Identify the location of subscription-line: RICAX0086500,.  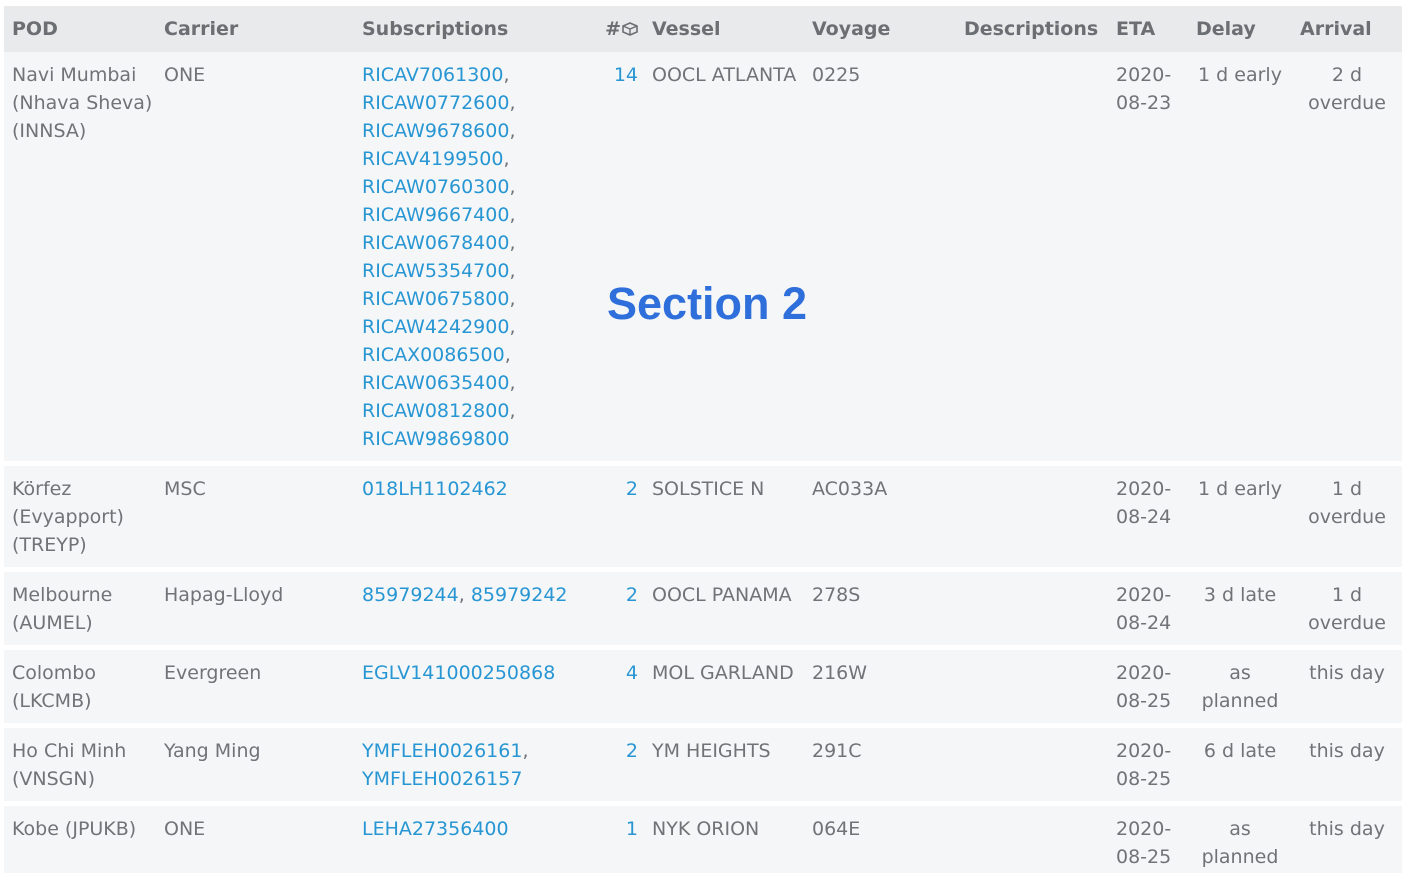
(436, 355).